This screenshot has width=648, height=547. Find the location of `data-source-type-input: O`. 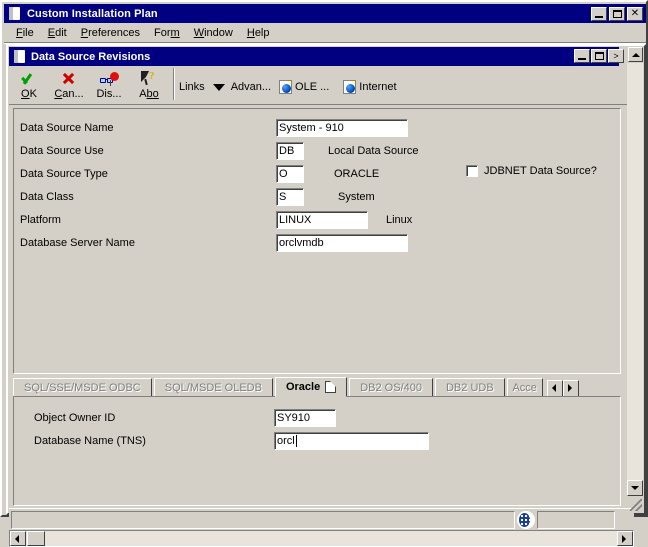

data-source-type-input: O is located at coordinates (290, 174).